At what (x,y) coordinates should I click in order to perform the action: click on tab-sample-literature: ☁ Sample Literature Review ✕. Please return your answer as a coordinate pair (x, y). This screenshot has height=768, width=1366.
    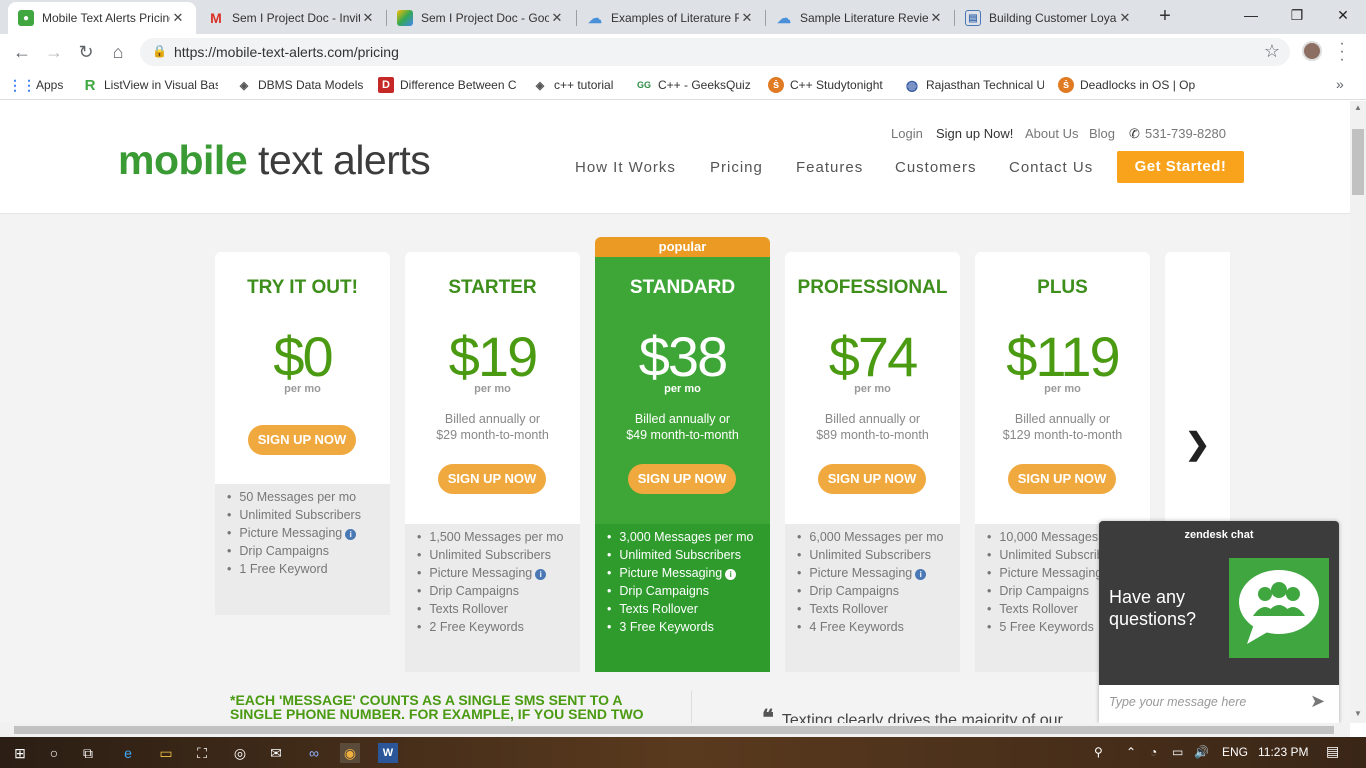
    Looking at the image, I should click on (860, 18).